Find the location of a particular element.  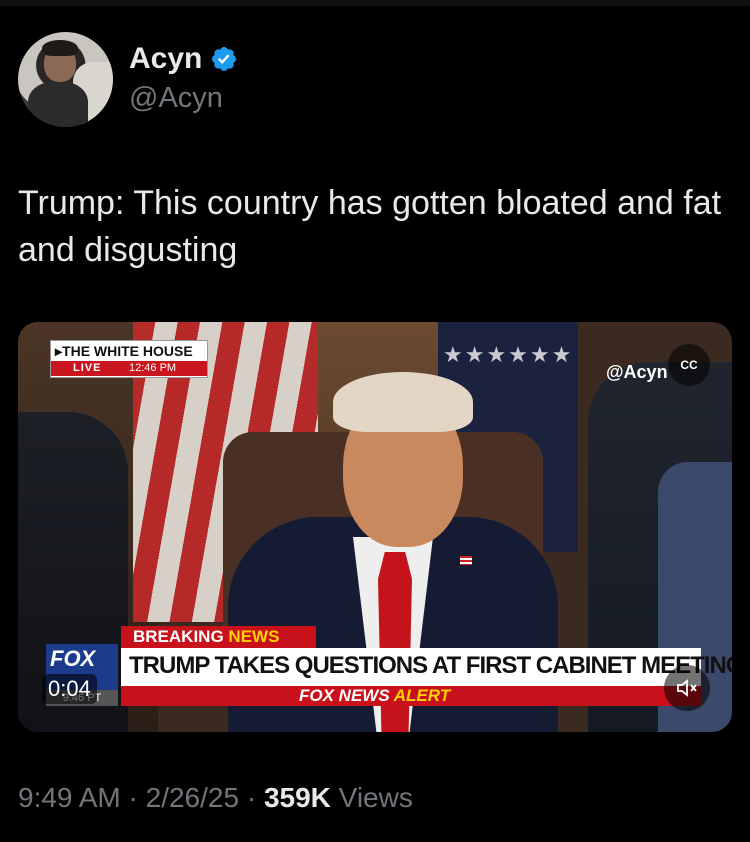

speaker-muted-glyph is located at coordinates (687, 688).